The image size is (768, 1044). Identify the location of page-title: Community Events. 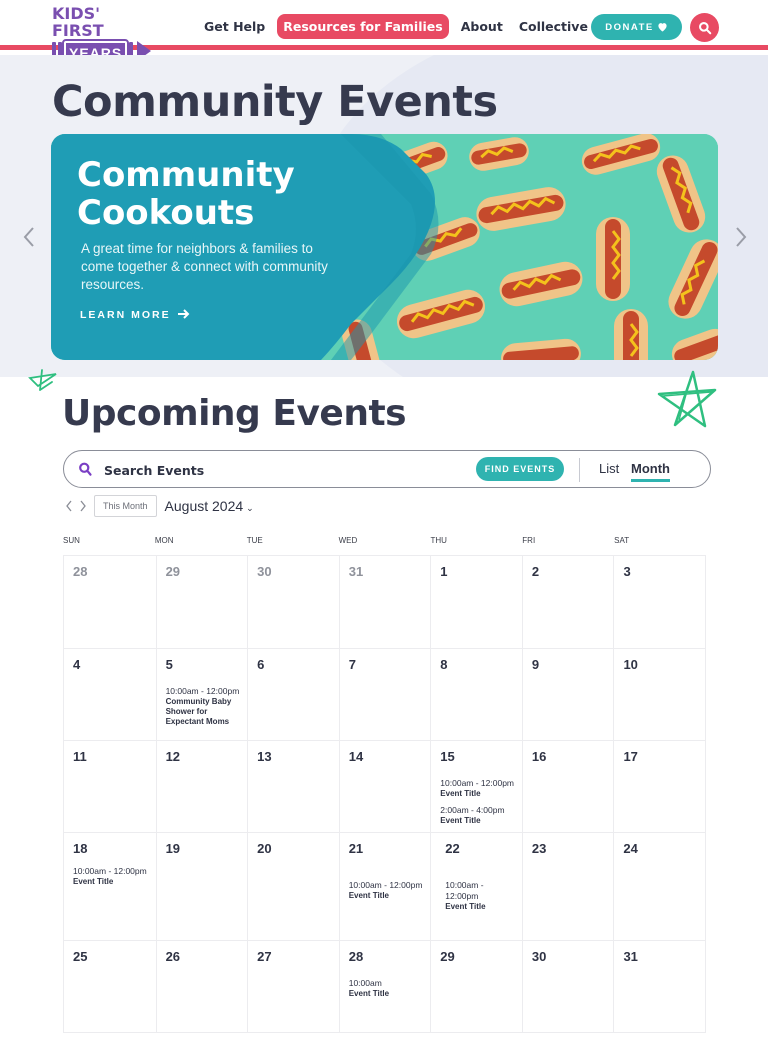
(275, 102).